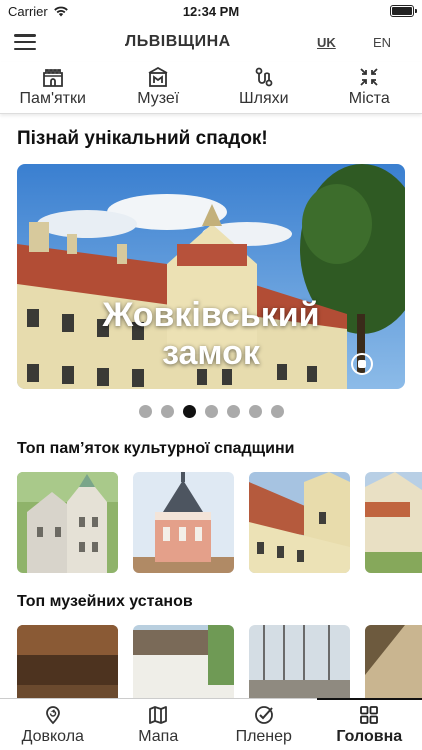 The image size is (422, 750). I want to click on category-tabs: Пам'ятки Музеї Шляхи Міста, so click(211, 88).